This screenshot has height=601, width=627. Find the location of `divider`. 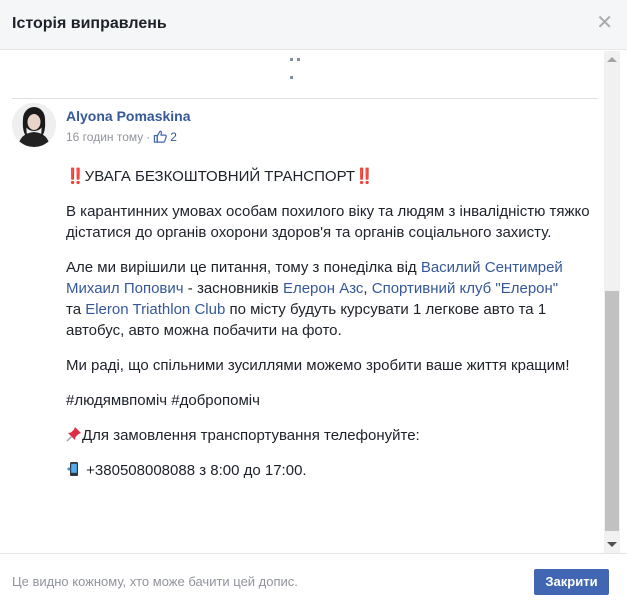

divider is located at coordinates (305, 98).